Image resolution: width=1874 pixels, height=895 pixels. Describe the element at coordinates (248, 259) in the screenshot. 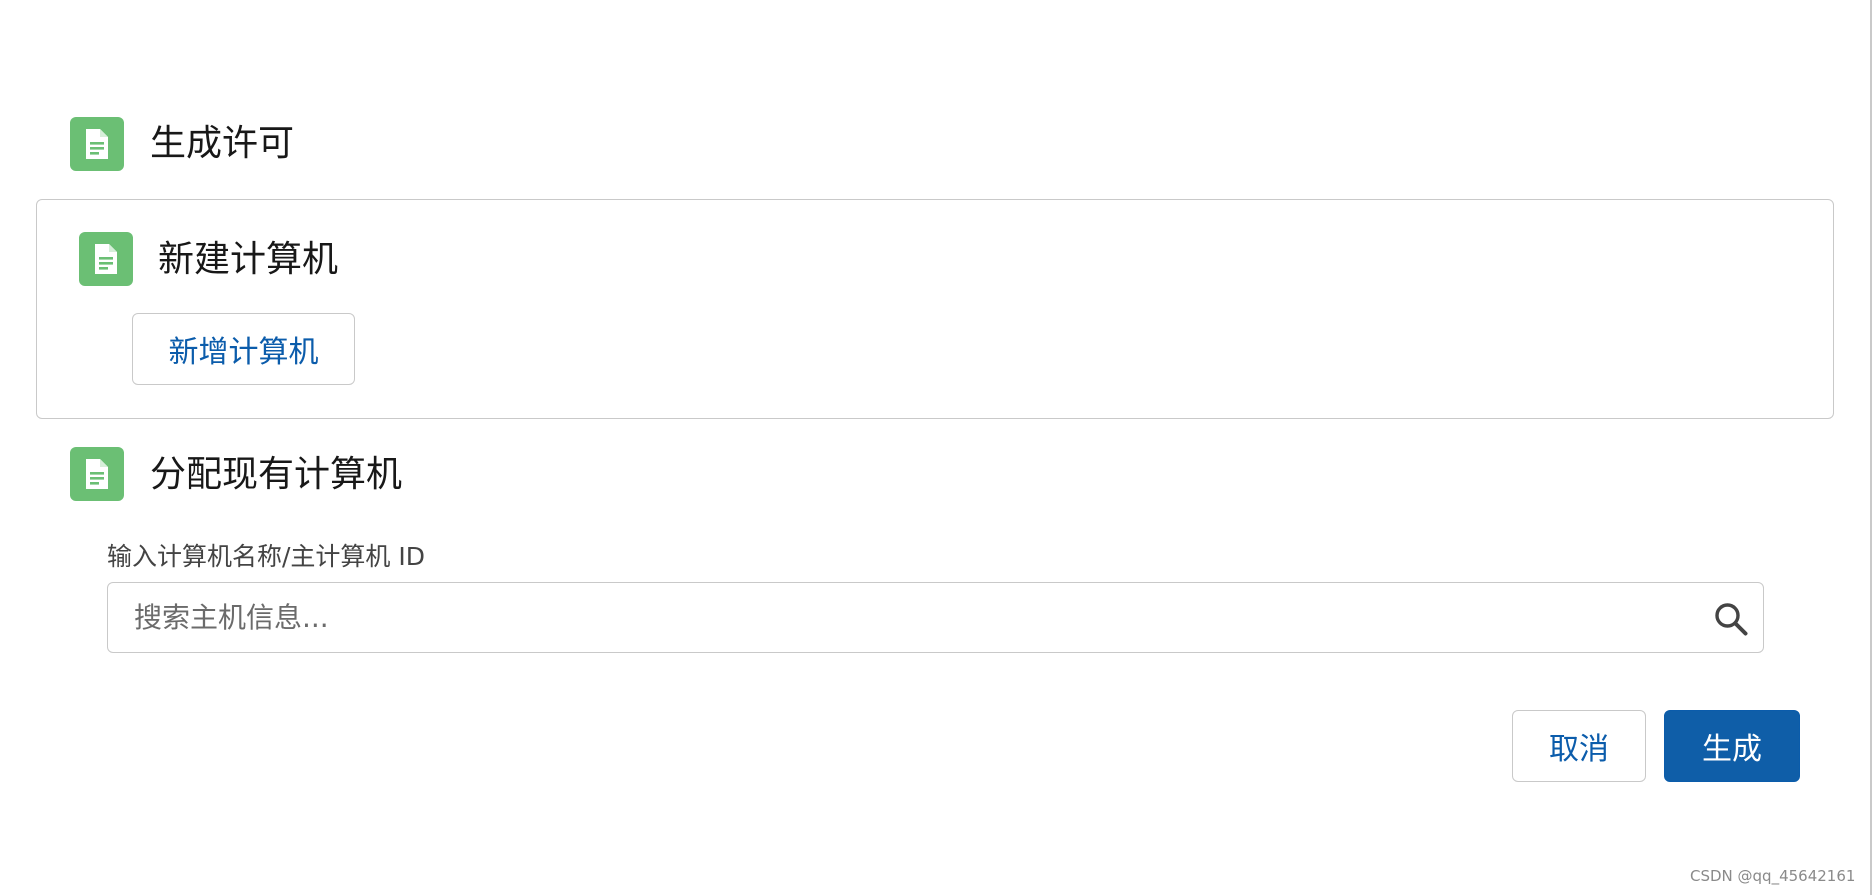

I see `new-computer-title: 新建计算机` at that location.